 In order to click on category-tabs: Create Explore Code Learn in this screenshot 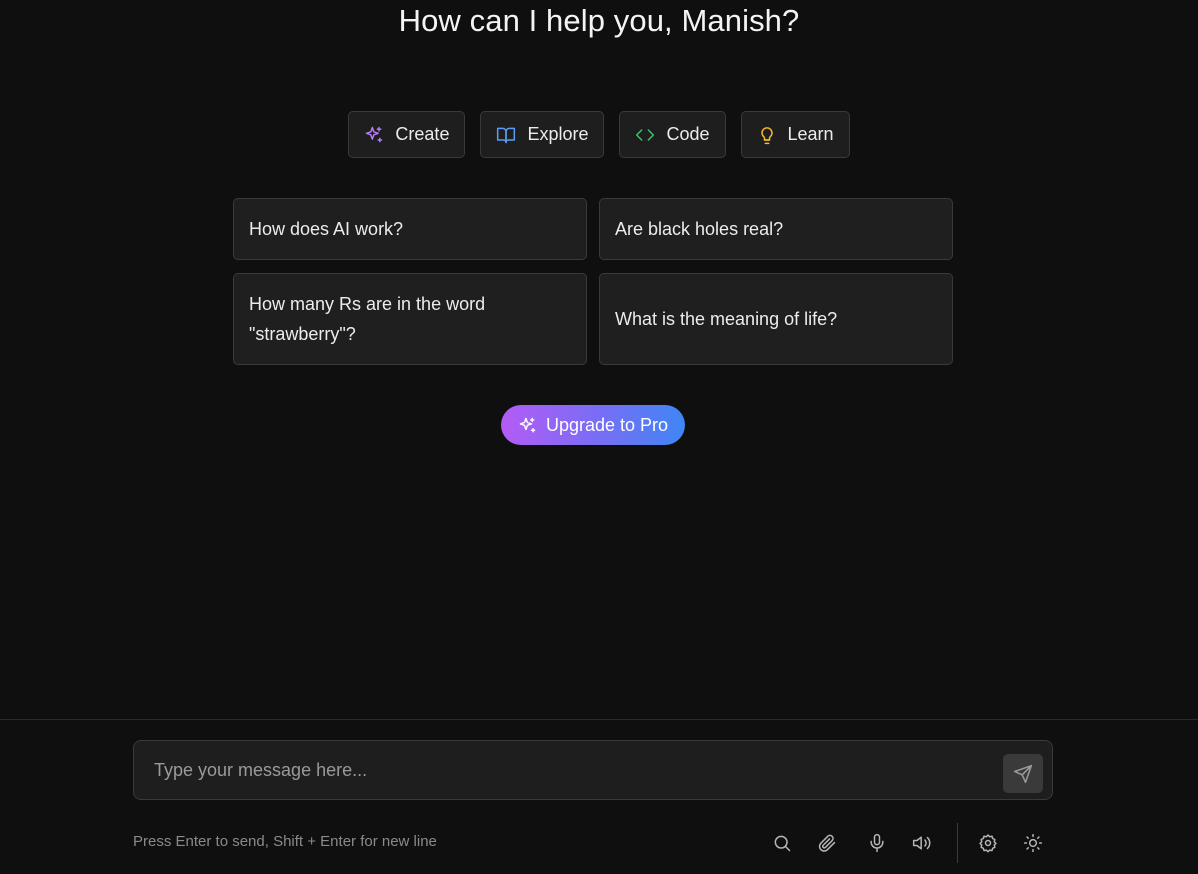, I will do `click(599, 134)`.